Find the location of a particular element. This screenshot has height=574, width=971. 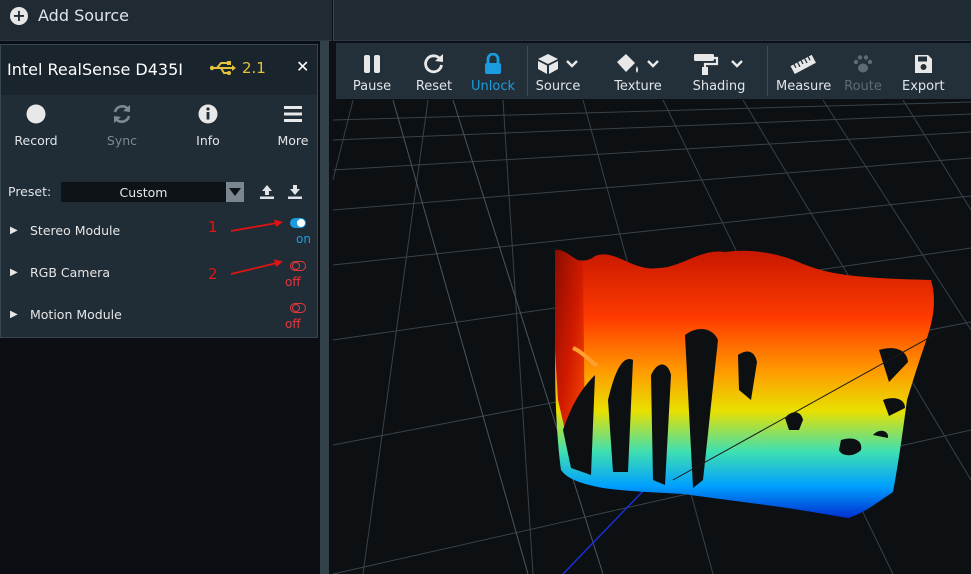

texture-button: Texture is located at coordinates (638, 73).